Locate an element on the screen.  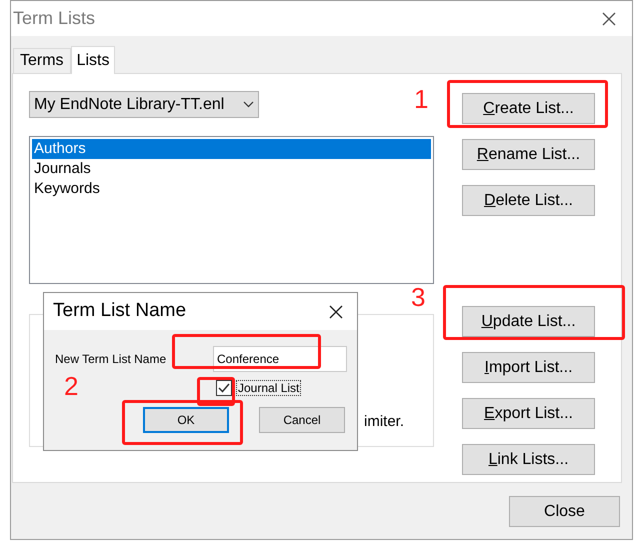
window-title: Term Lists is located at coordinates (54, 18).